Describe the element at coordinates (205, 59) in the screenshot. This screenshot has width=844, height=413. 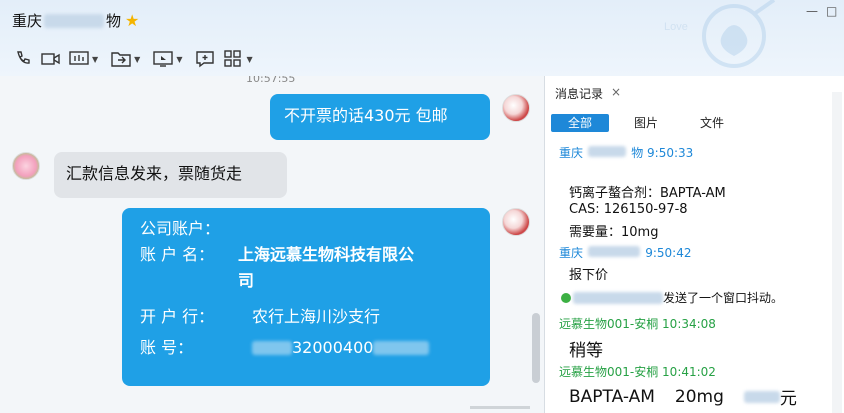
I see `add-comment-icon` at that location.